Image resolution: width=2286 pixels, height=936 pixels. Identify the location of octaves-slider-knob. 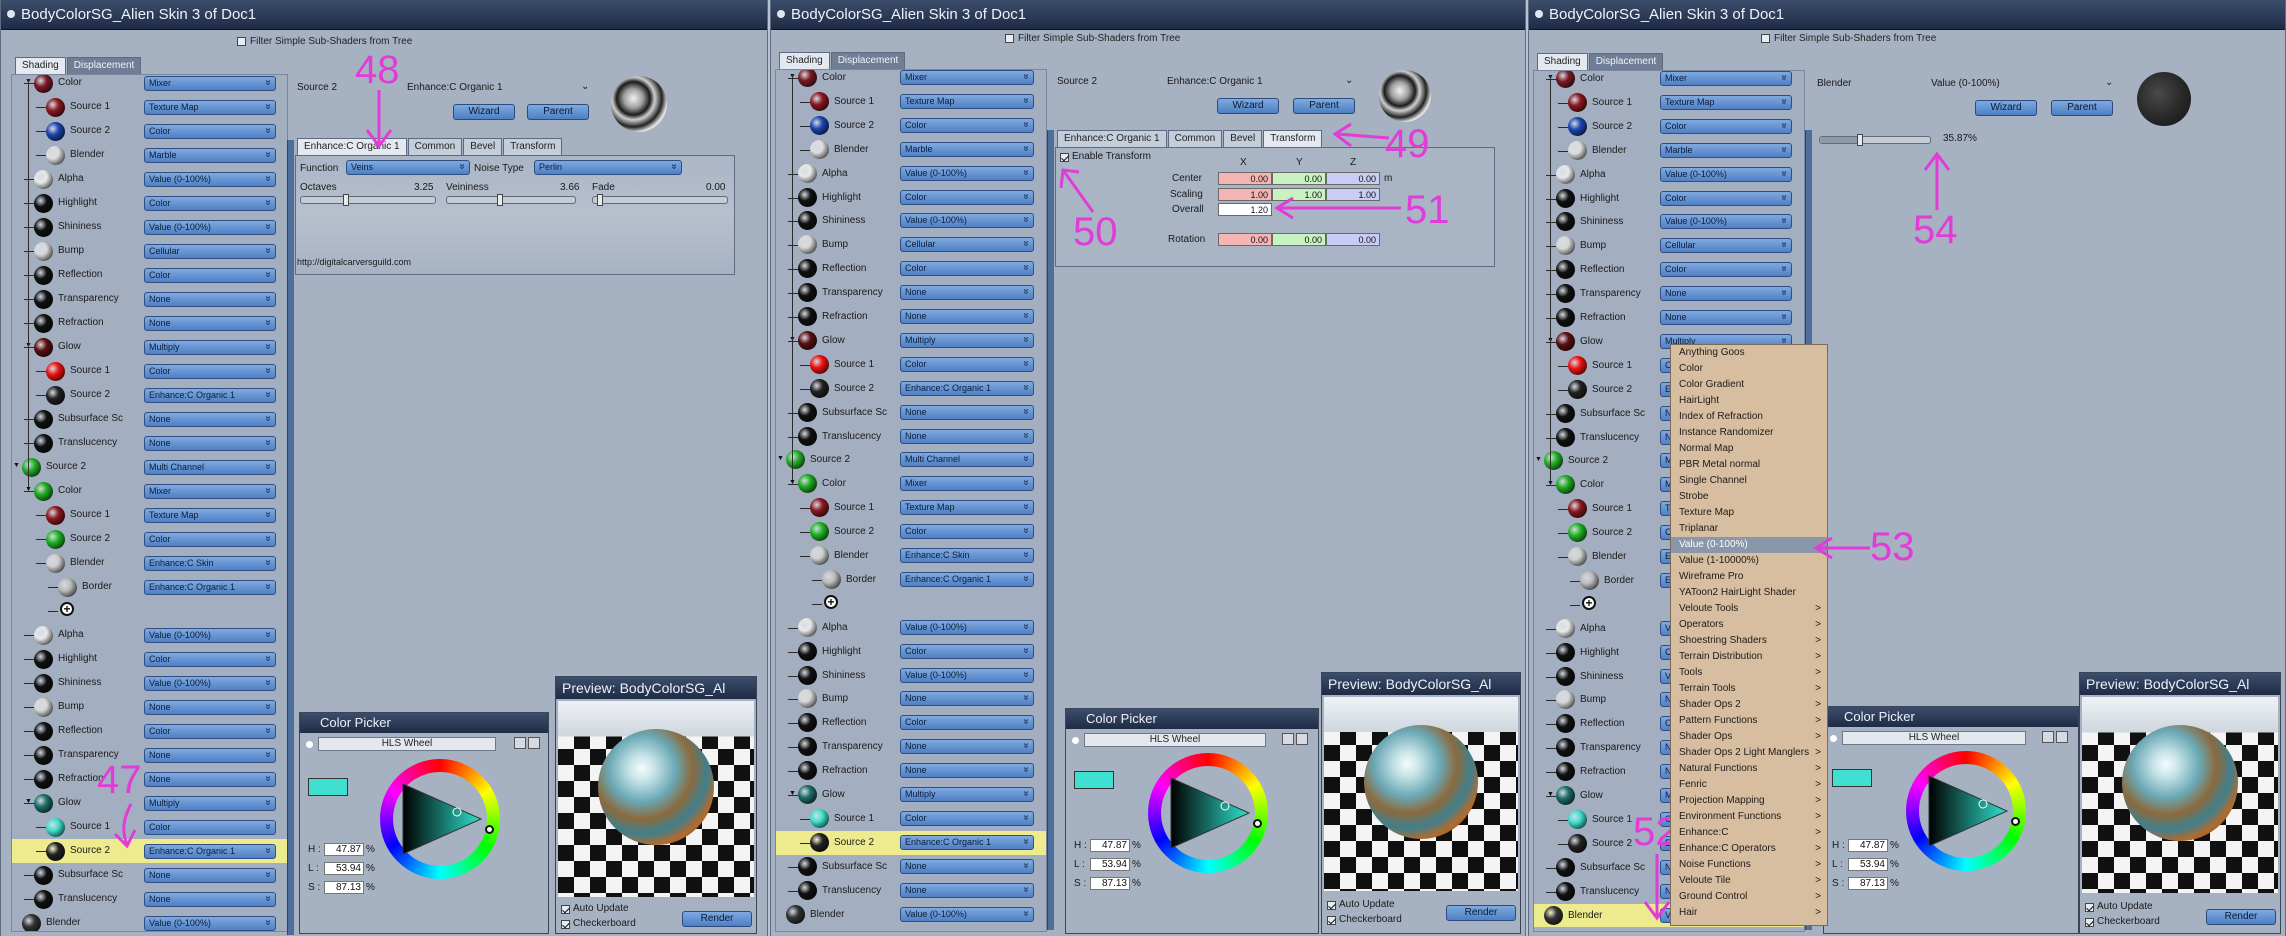
(346, 200).